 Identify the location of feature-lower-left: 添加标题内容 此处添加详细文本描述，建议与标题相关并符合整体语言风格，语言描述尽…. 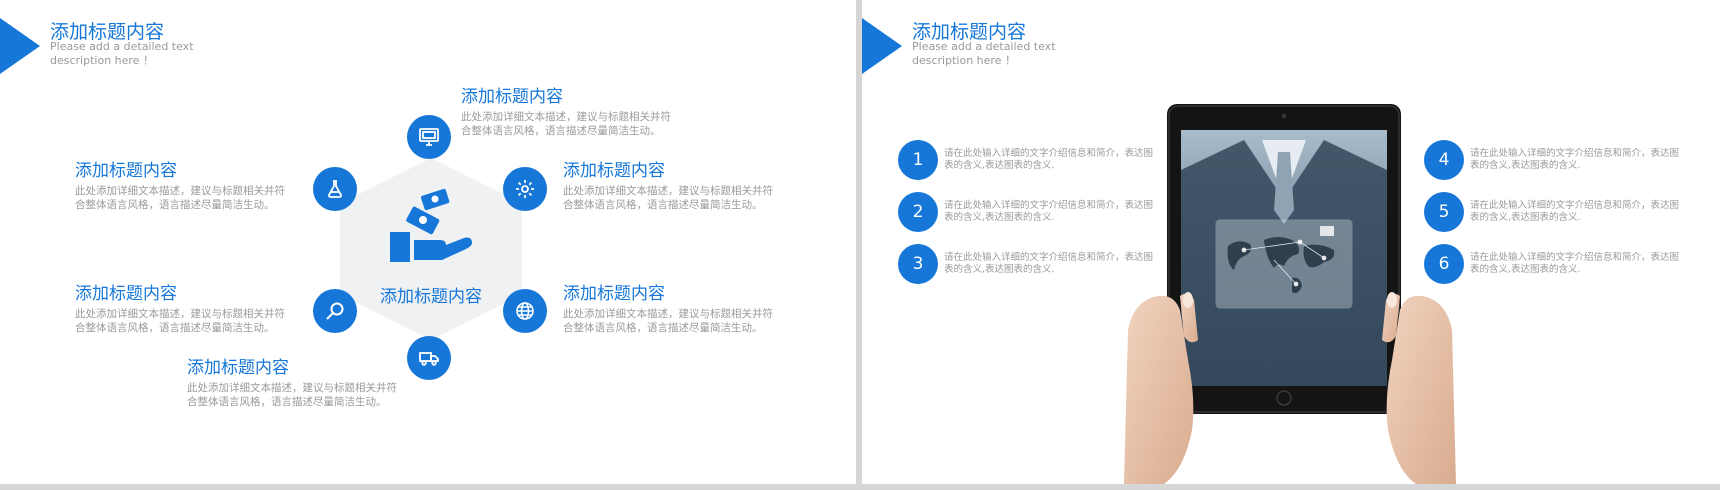
(182, 309).